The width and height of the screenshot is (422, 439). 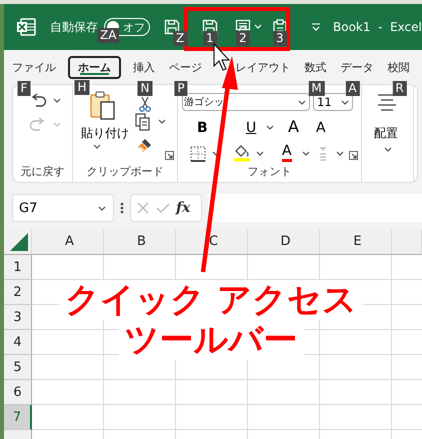 I want to click on key-tip: A, so click(x=352, y=88).